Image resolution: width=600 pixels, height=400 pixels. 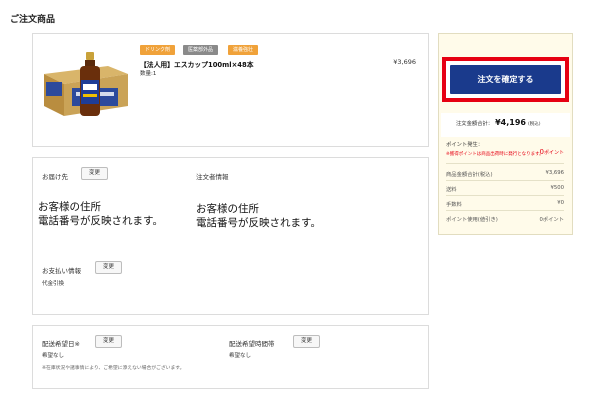 What do you see at coordinates (227, 209) in the screenshot?
I see `orderer-address-line1: お客様の住所` at bounding box center [227, 209].